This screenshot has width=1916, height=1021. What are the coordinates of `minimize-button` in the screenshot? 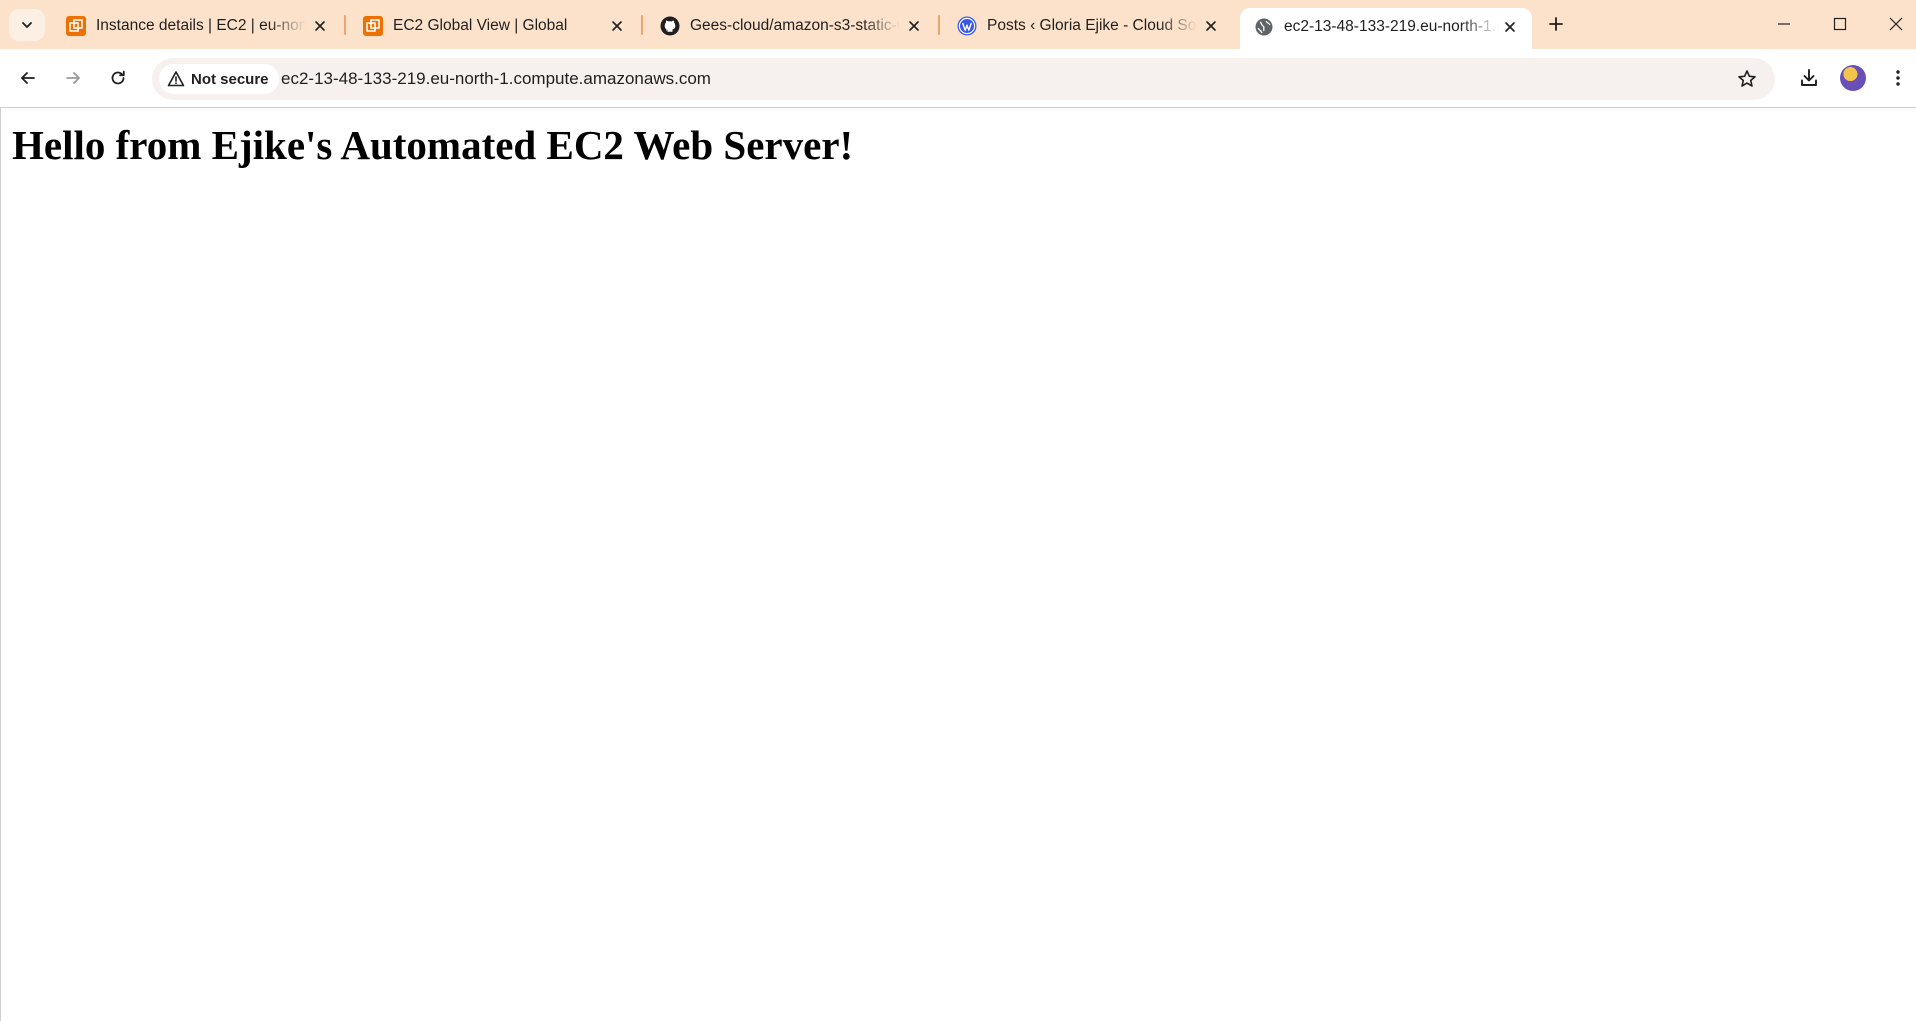 It's located at (1784, 24).